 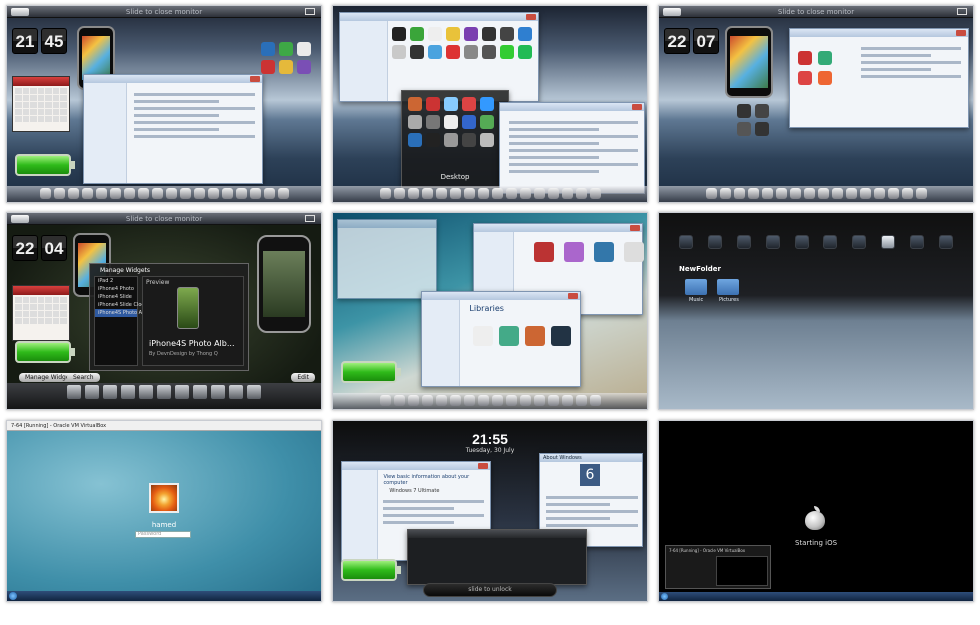 I want to click on documents-icon, so click(x=482, y=336).